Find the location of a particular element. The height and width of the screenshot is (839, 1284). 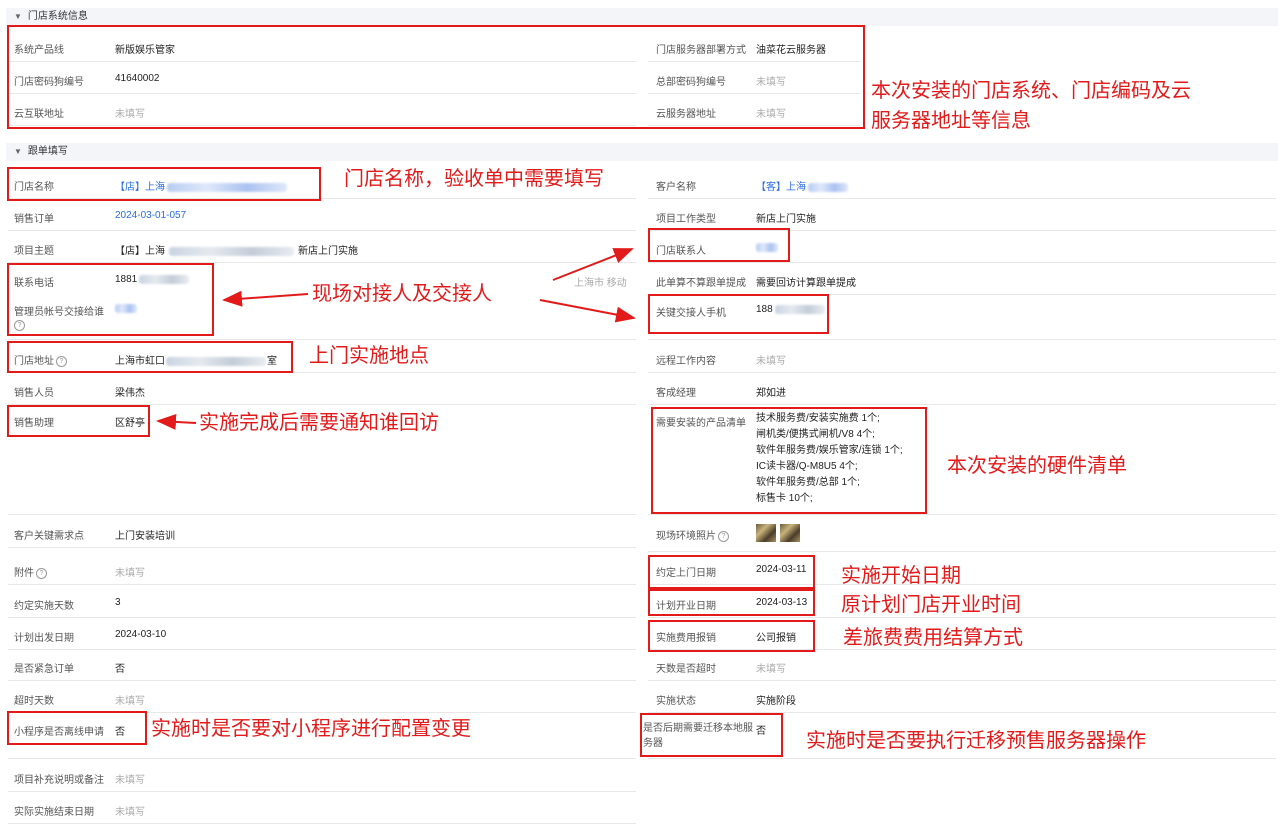

annotation-address: 上门实施地点 is located at coordinates (369, 355).